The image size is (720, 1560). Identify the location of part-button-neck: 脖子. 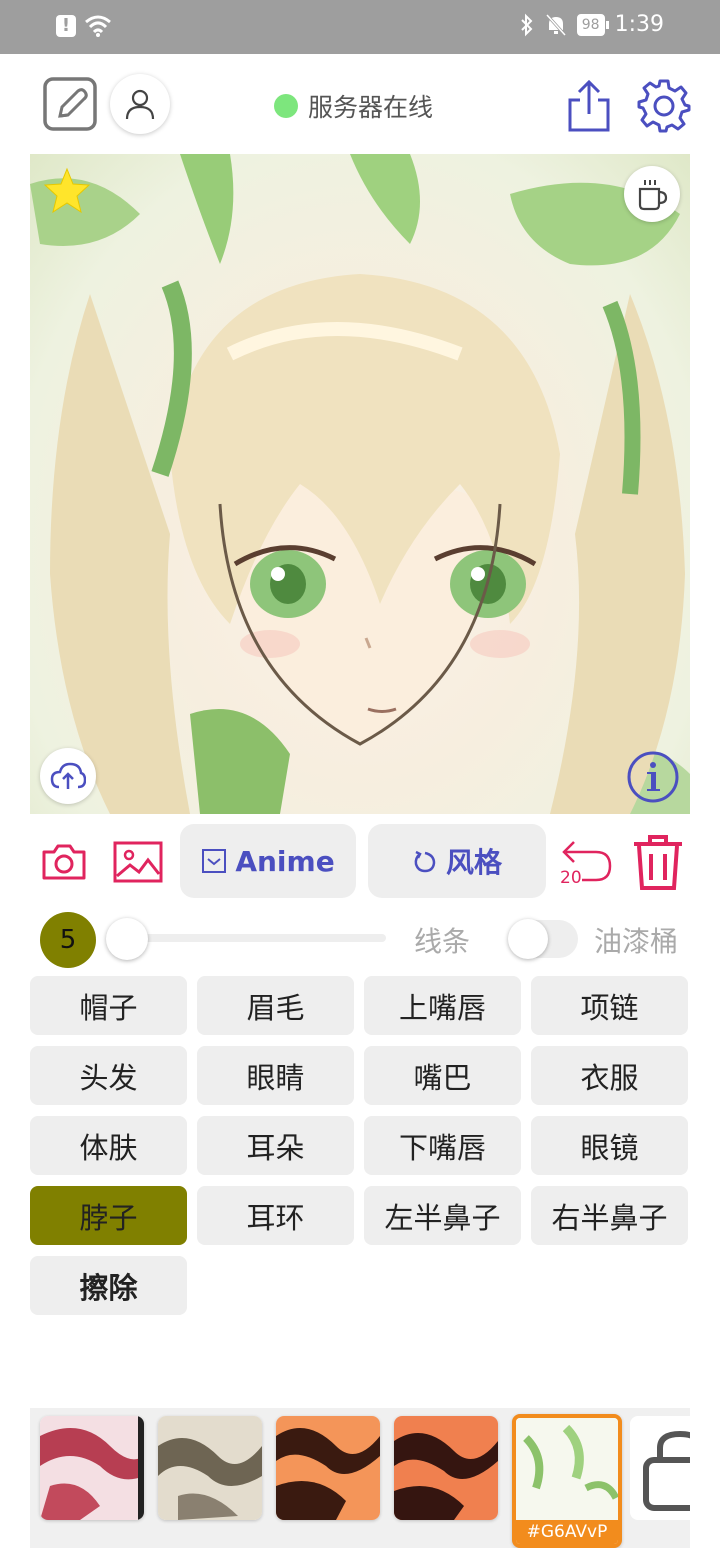
(108, 1215).